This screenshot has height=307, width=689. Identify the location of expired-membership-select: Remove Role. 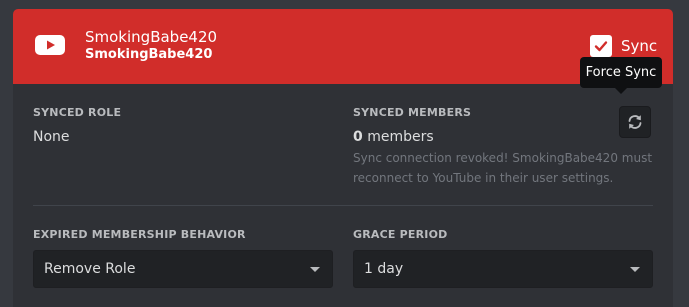
(183, 269).